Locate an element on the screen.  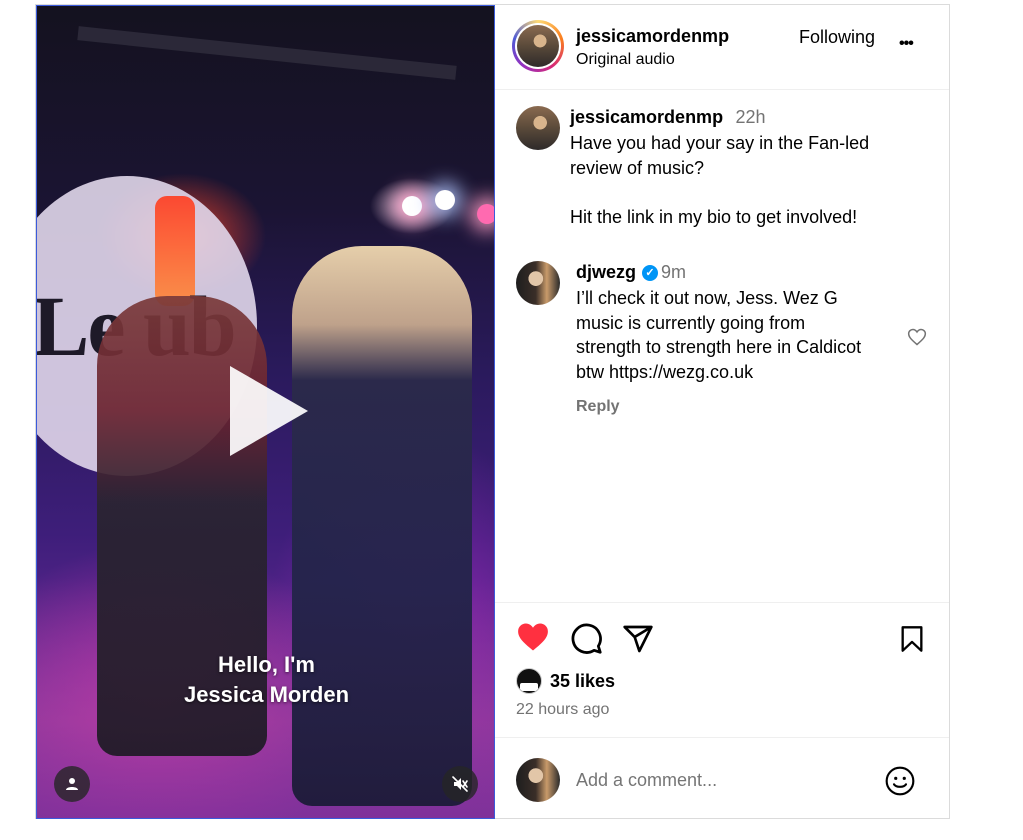
comment-header: djwezg ✓ 9m is located at coordinates (631, 272).